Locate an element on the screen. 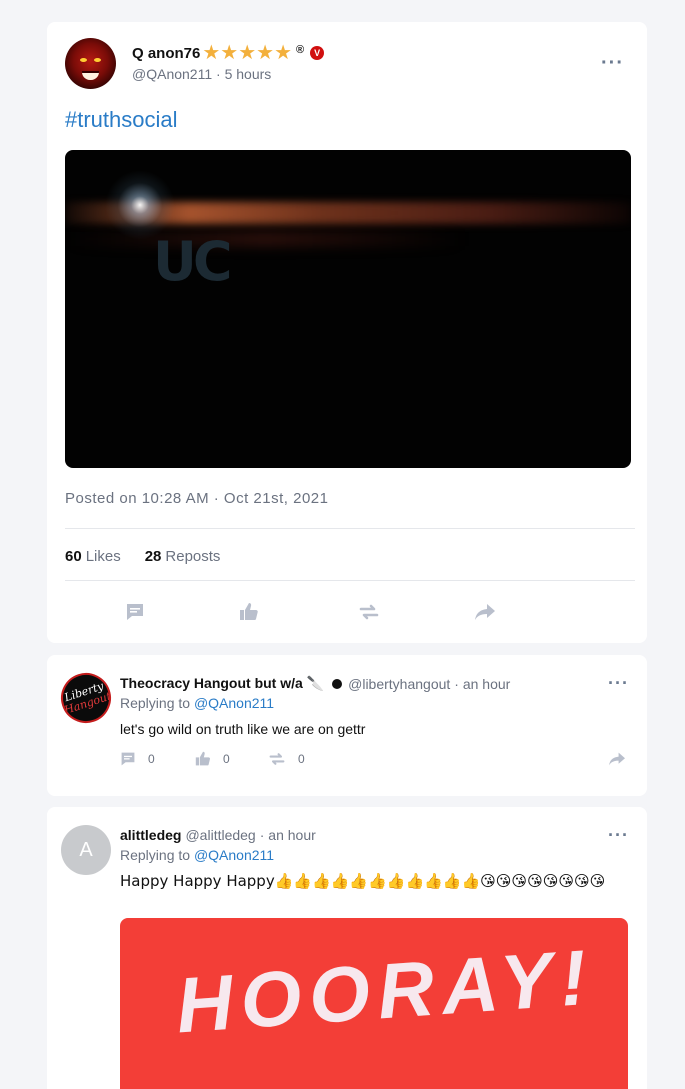  reply-display-name: alittledeg is located at coordinates (150, 835).